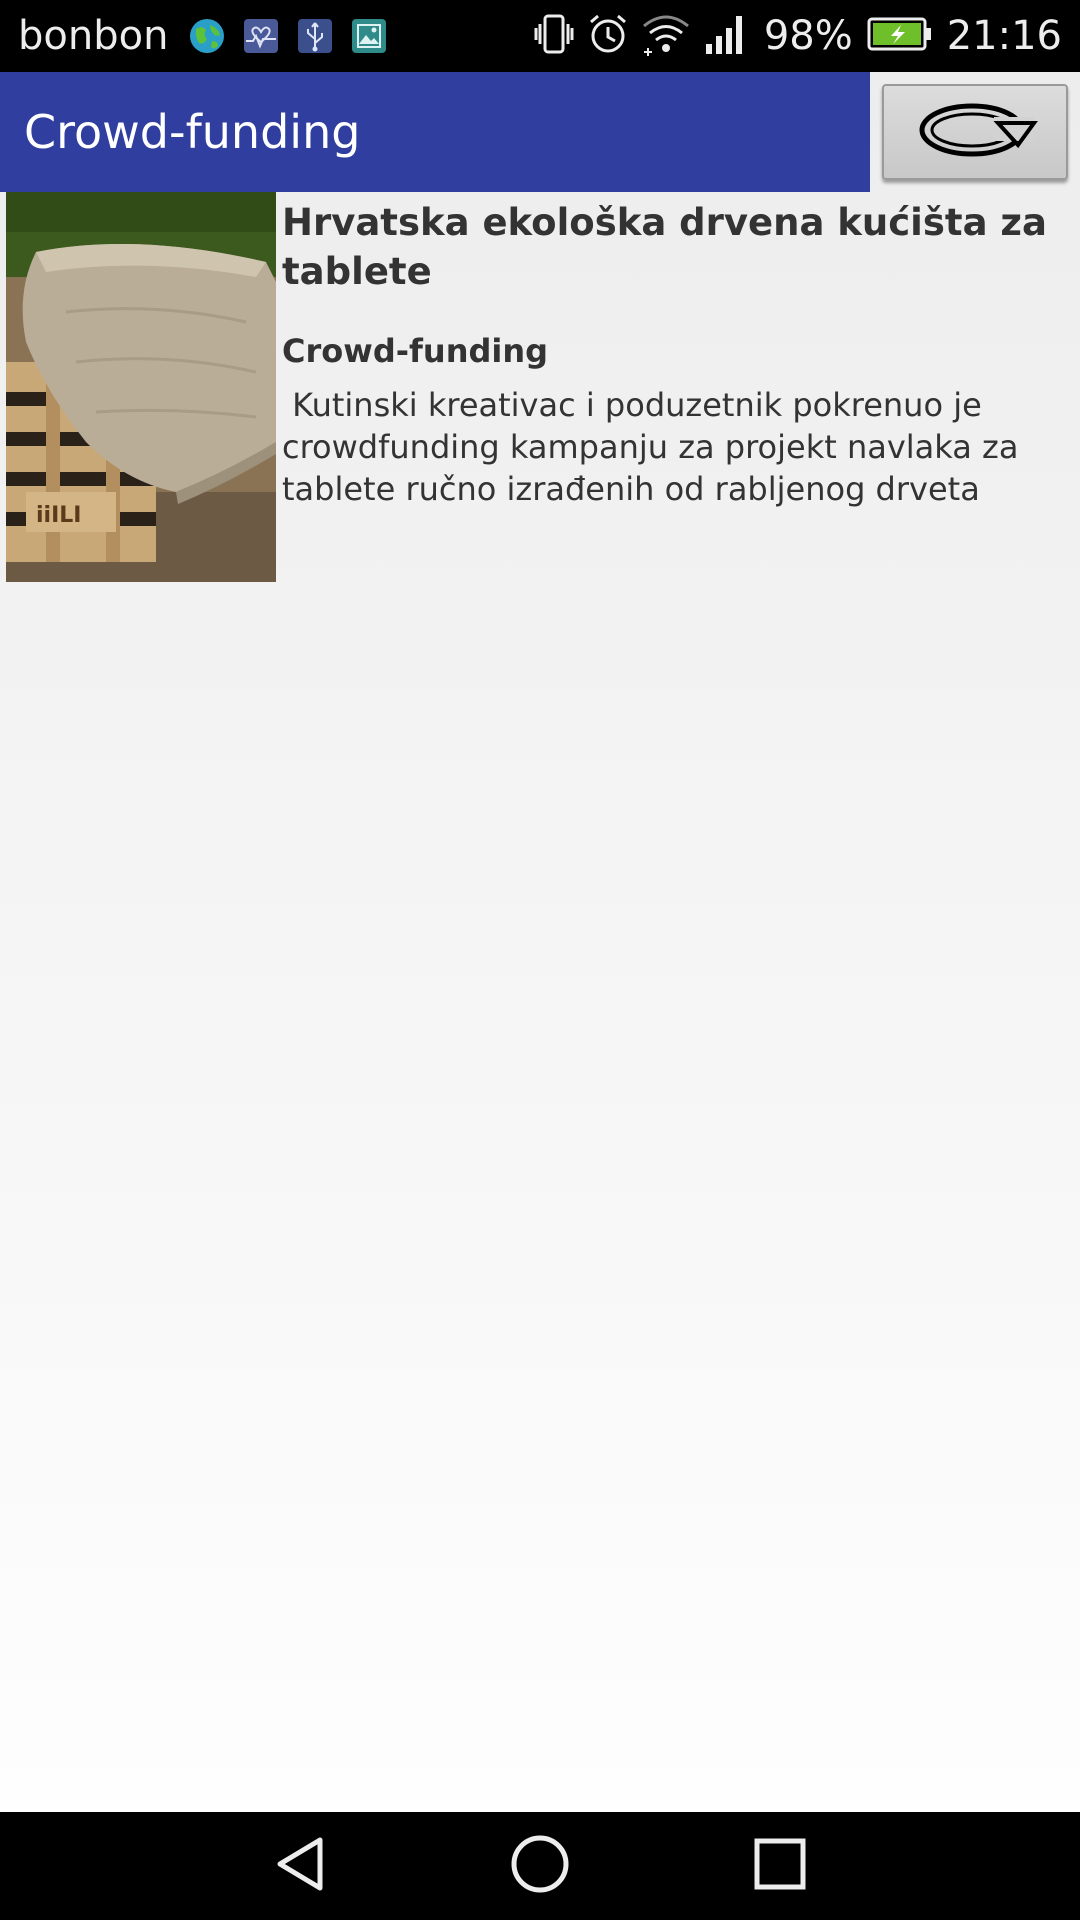 The image size is (1080, 1920). What do you see at coordinates (261, 36) in the screenshot?
I see `health-icon` at bounding box center [261, 36].